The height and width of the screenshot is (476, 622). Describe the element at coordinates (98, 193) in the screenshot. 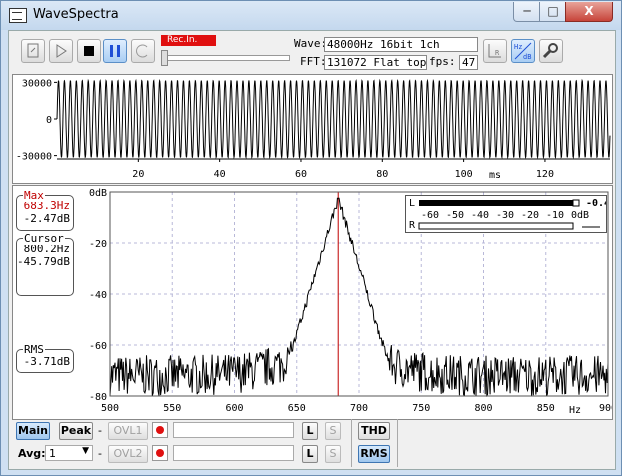

I see `spectrum-y-tick-label: 0dB` at that location.